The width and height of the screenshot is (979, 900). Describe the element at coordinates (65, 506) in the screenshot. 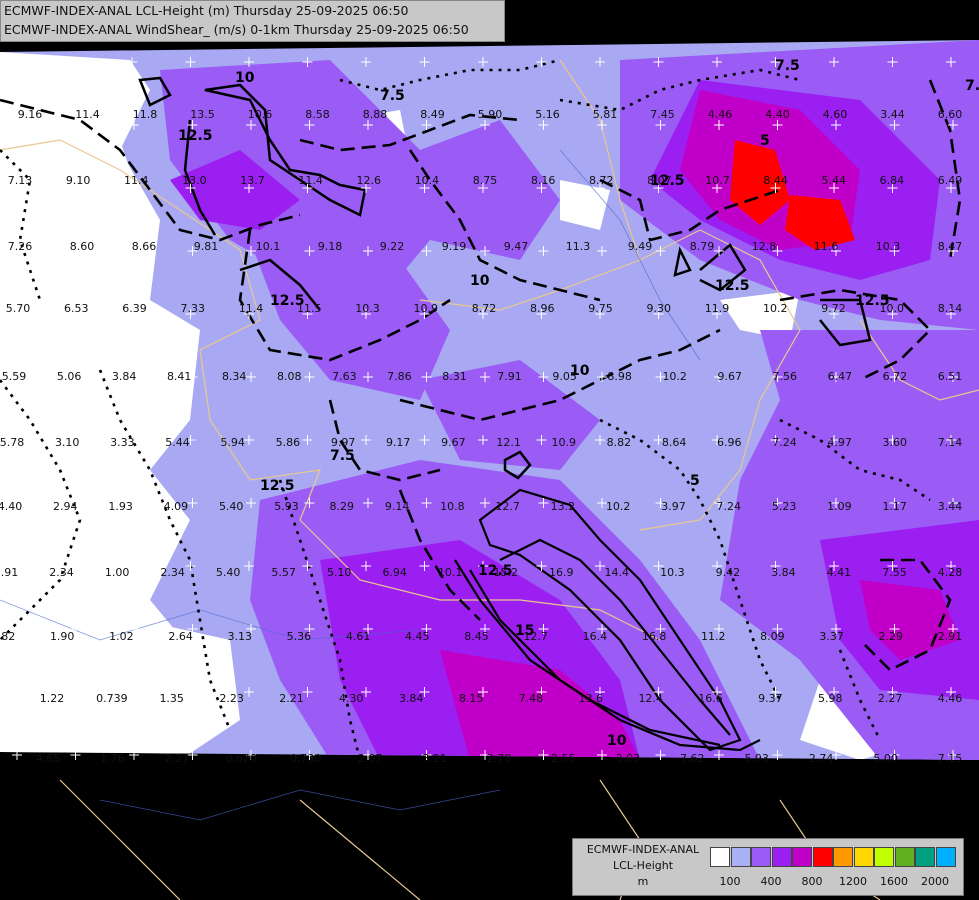

I see `value-label: 2.94` at that location.